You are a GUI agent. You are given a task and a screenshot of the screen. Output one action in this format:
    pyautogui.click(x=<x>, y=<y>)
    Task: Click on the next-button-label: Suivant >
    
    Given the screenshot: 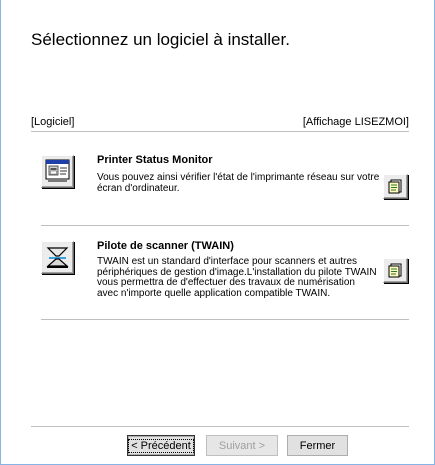 What is the action you would take?
    pyautogui.click(x=242, y=445)
    